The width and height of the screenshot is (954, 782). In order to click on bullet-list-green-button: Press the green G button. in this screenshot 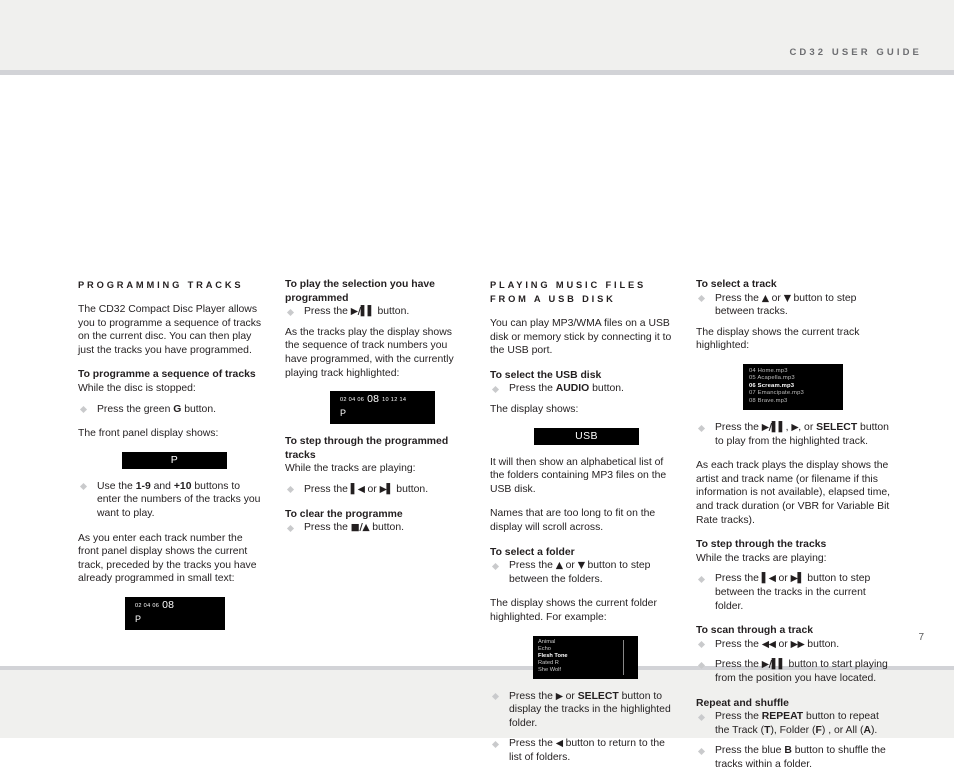, I will do `click(170, 410)`.